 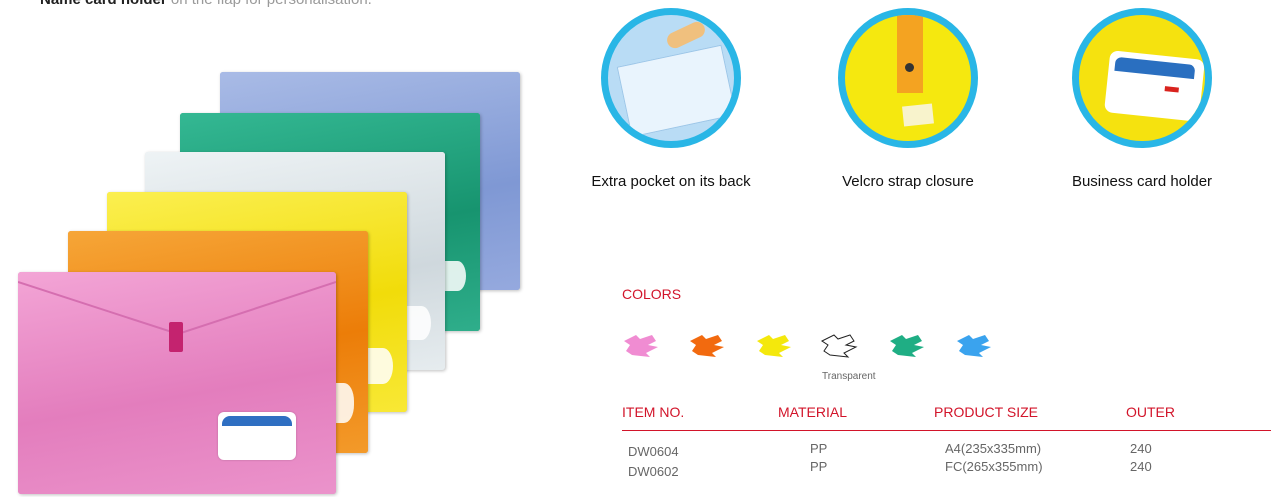 I want to click on row2-material: PP, so click(x=819, y=466).